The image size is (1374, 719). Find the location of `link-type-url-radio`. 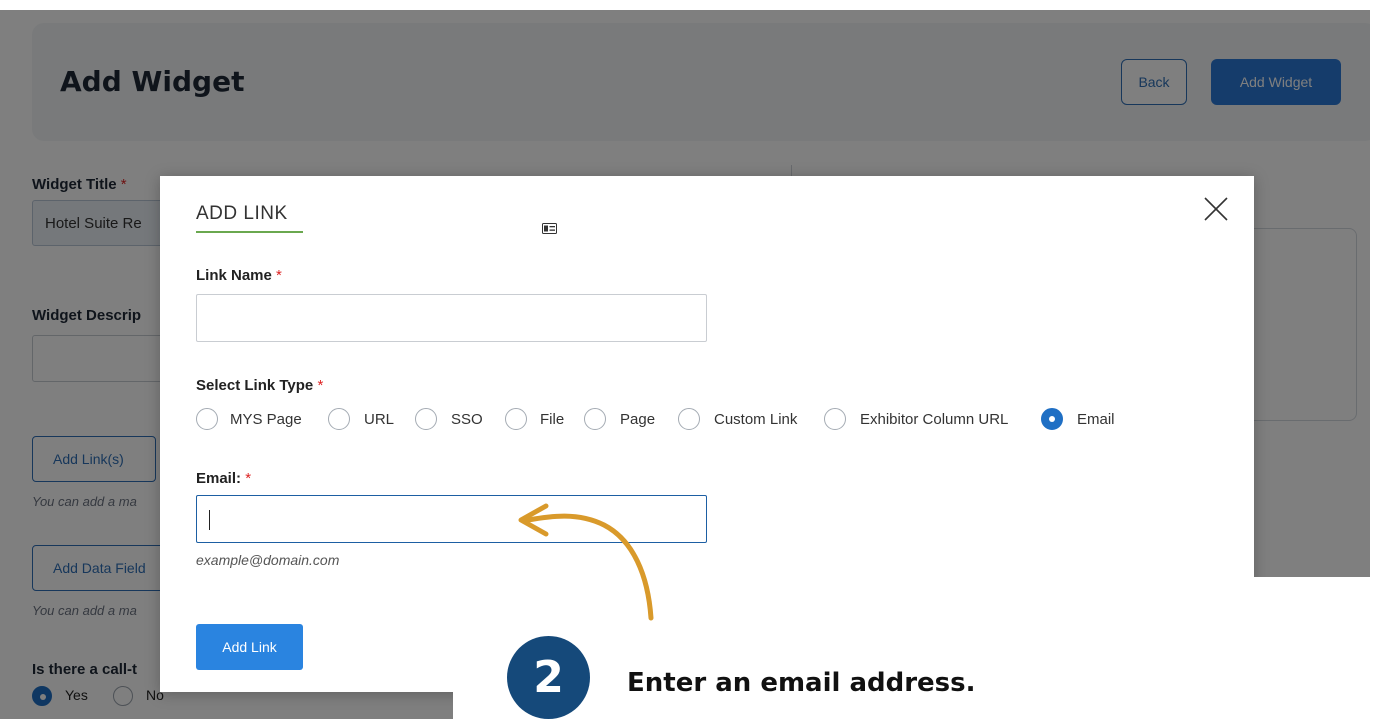

link-type-url-radio is located at coordinates (339, 419).